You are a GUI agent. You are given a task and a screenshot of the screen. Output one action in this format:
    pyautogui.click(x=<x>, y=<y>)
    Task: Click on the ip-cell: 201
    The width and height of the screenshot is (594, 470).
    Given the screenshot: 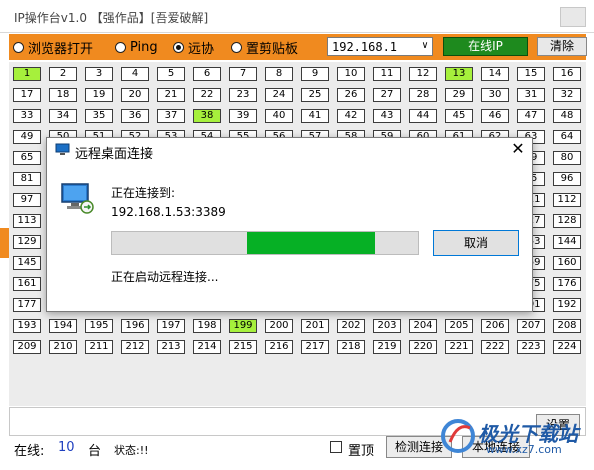 What is the action you would take?
    pyautogui.click(x=315, y=326)
    